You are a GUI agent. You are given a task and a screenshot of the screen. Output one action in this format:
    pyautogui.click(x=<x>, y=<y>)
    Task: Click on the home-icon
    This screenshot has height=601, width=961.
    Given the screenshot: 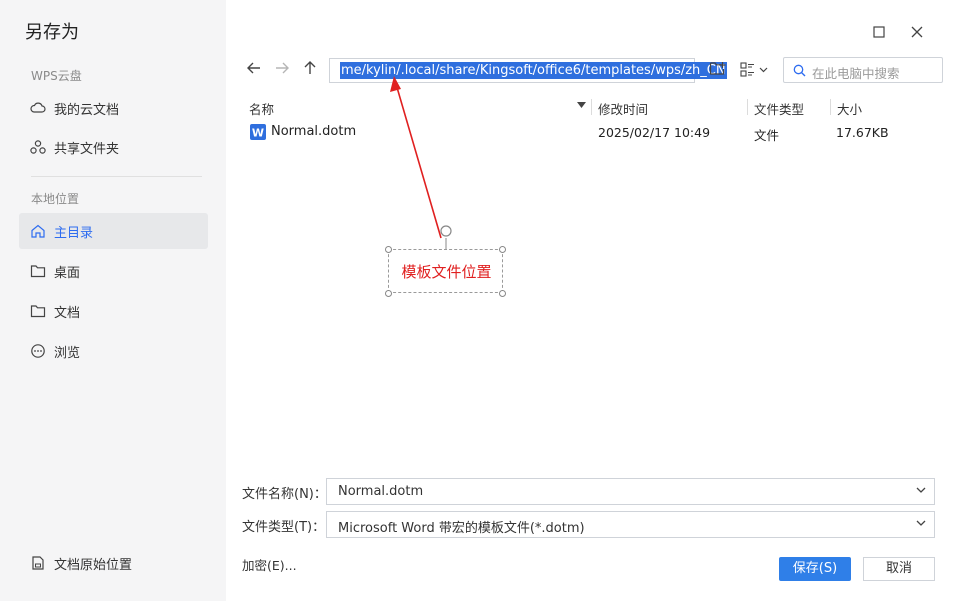 What is the action you would take?
    pyautogui.click(x=38, y=231)
    